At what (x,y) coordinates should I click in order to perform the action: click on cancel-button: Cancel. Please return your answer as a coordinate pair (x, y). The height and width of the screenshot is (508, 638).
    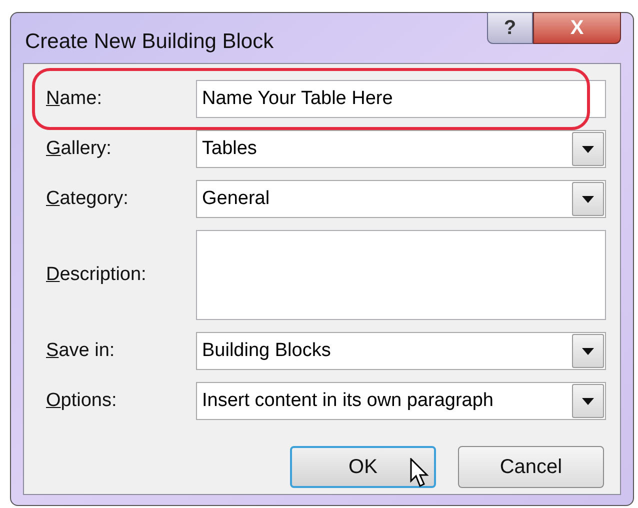
    Looking at the image, I should click on (531, 467).